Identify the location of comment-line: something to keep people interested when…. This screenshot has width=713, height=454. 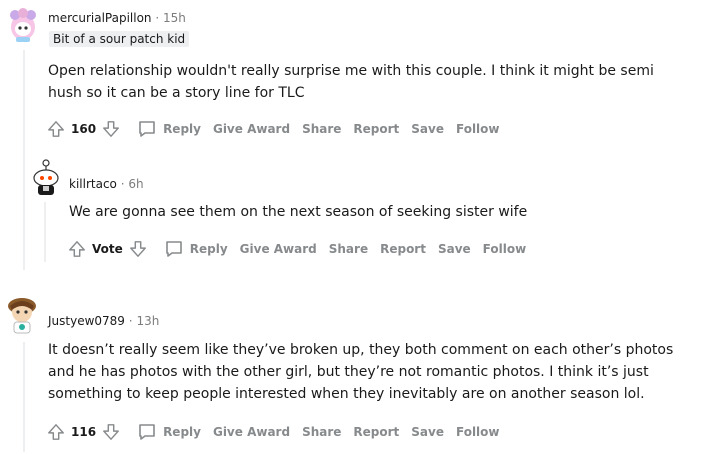
(346, 394).